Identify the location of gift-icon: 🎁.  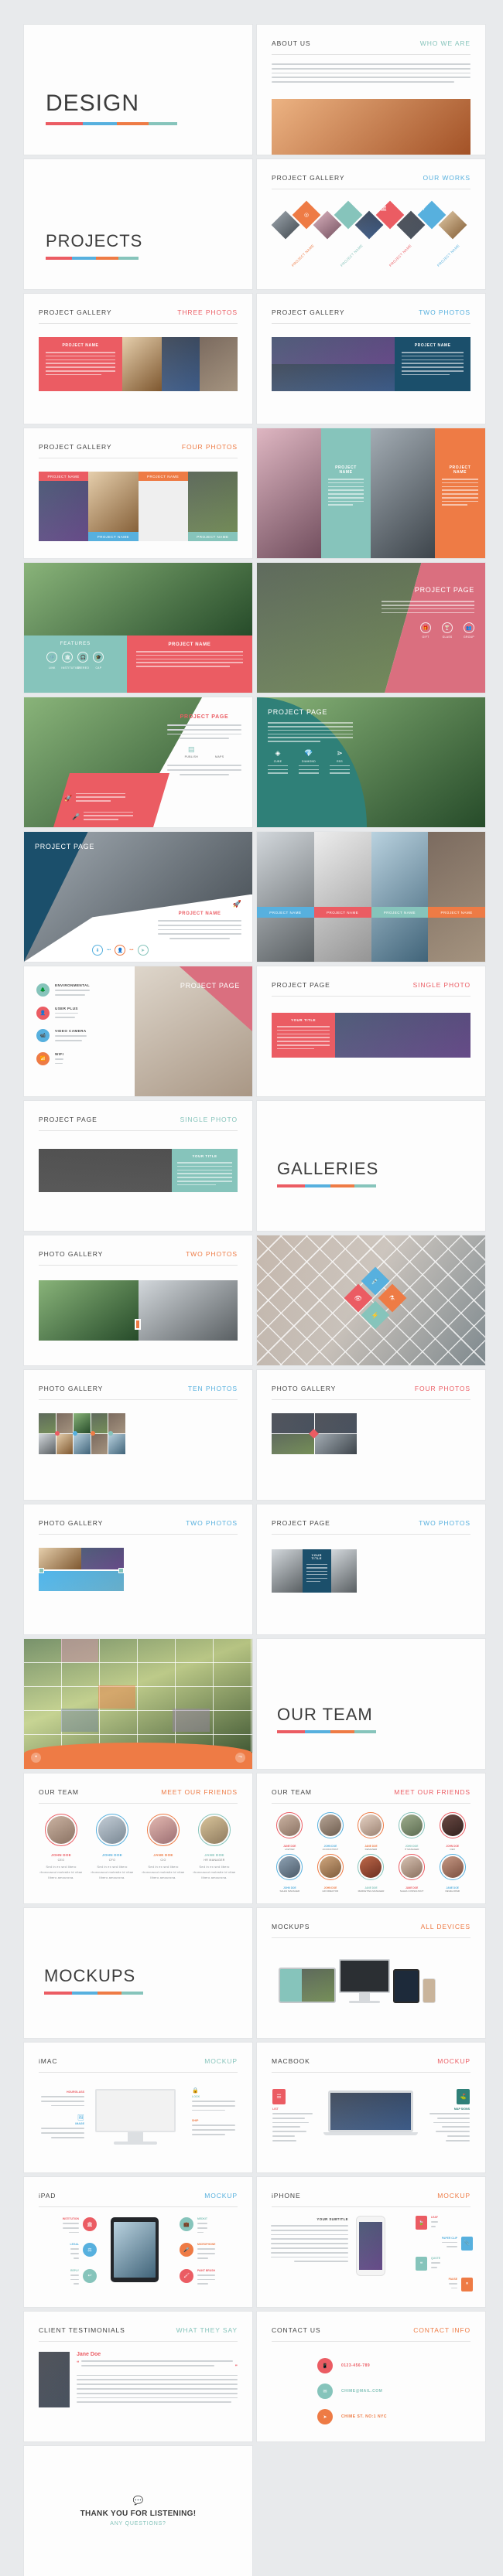
(425, 628).